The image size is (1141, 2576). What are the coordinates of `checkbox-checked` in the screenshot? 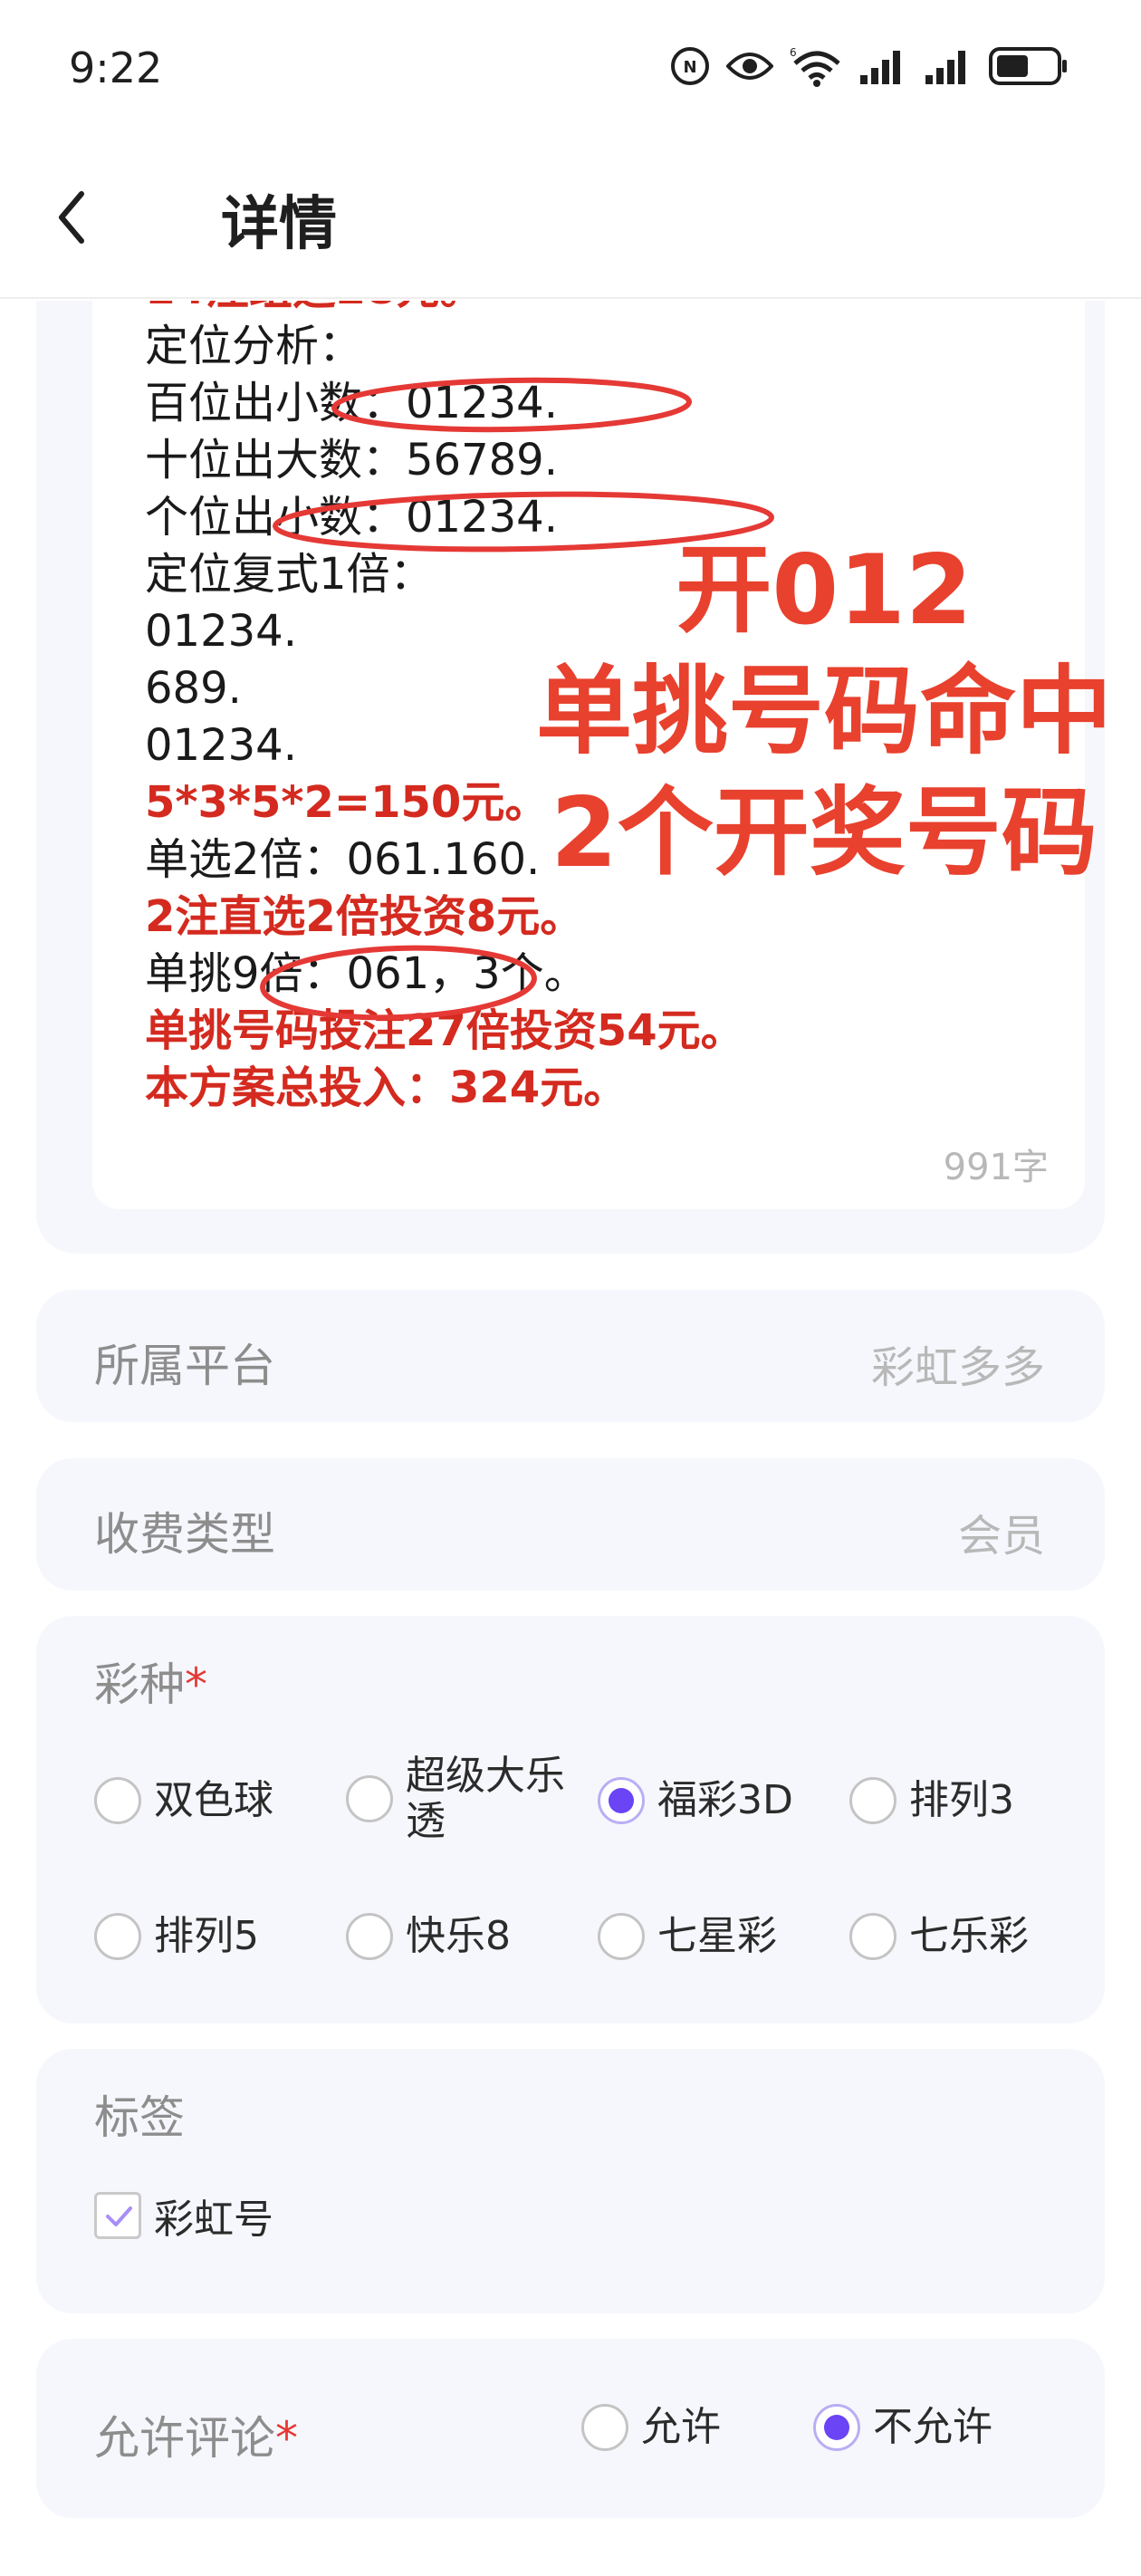 It's located at (118, 2215).